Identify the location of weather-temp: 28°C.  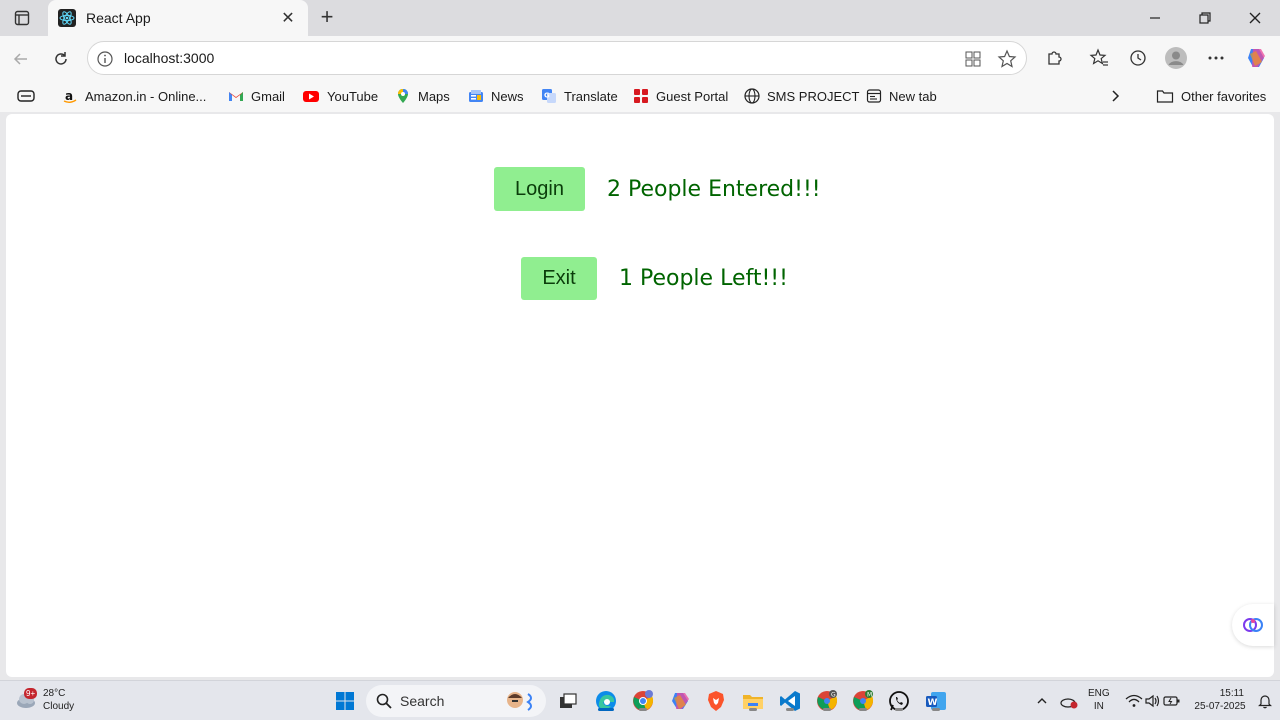
(54, 693).